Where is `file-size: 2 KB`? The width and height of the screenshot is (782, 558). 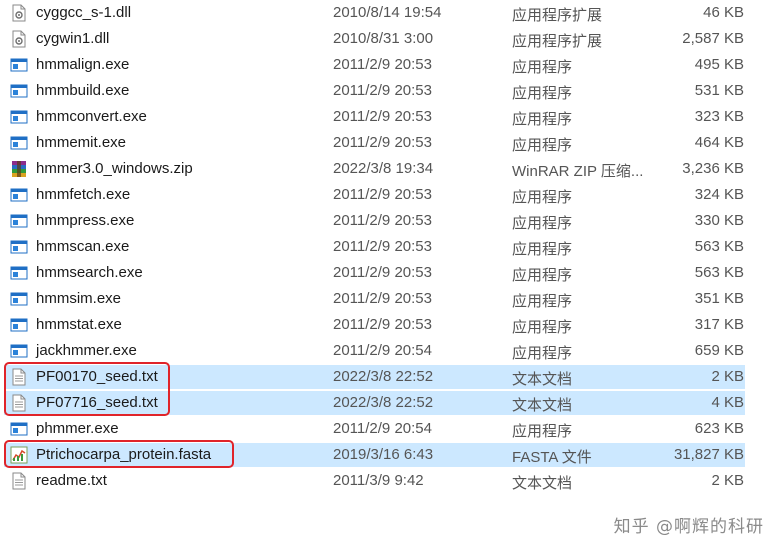 file-size: 2 KB is located at coordinates (727, 376).